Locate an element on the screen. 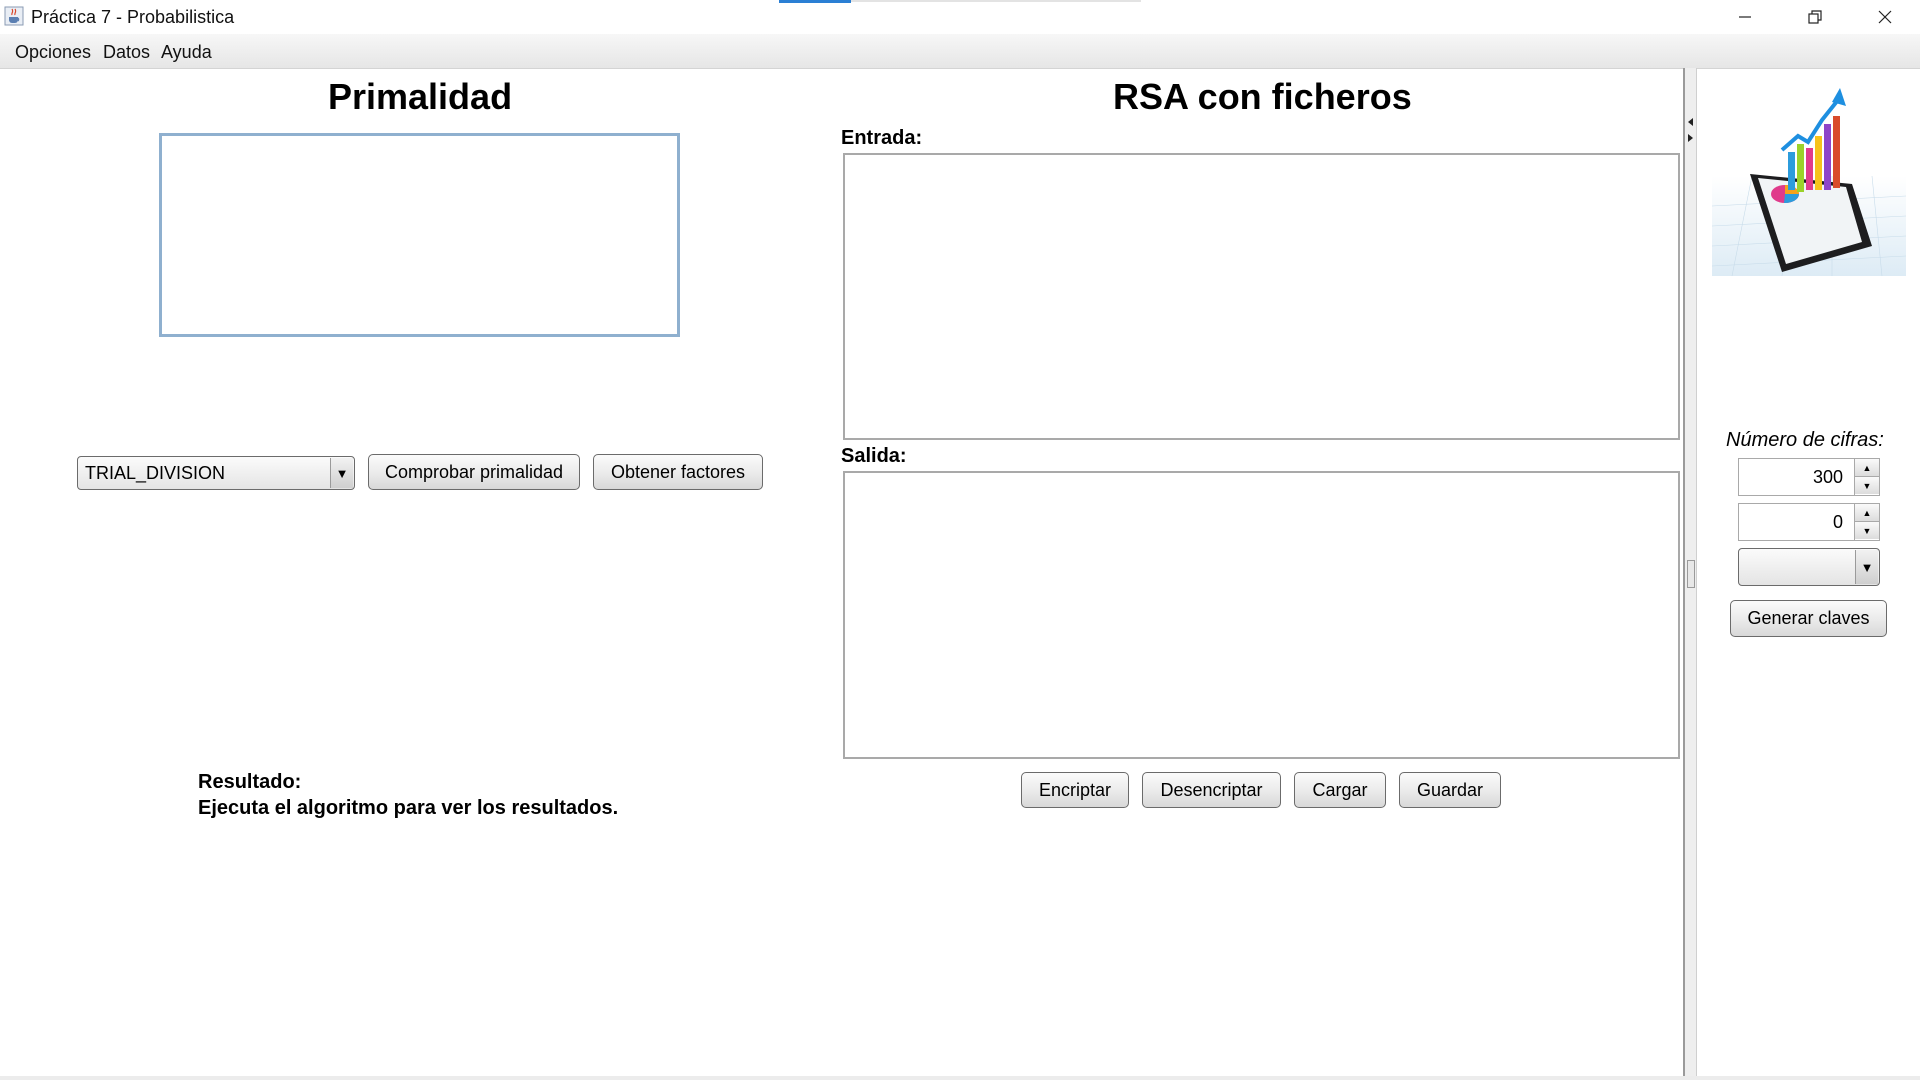 The height and width of the screenshot is (1080, 1920). rsa-output-area is located at coordinates (1261, 615).